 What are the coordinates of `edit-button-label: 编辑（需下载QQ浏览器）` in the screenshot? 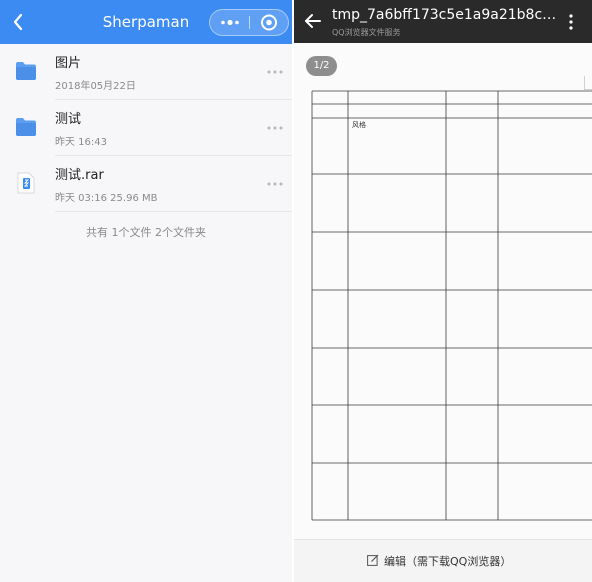 It's located at (448, 561).